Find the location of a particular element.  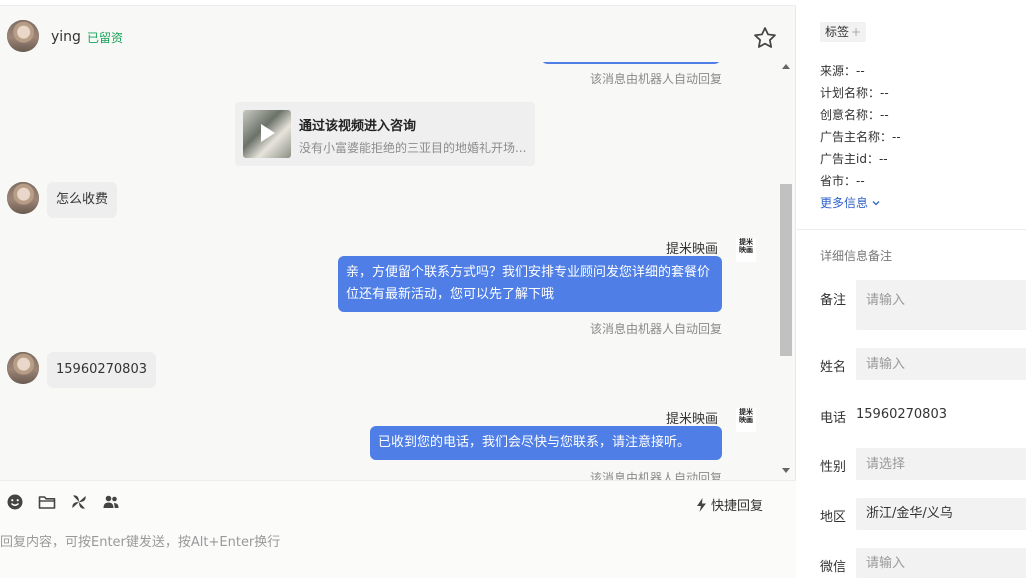

scroll-up-arrow is located at coordinates (786, 66).